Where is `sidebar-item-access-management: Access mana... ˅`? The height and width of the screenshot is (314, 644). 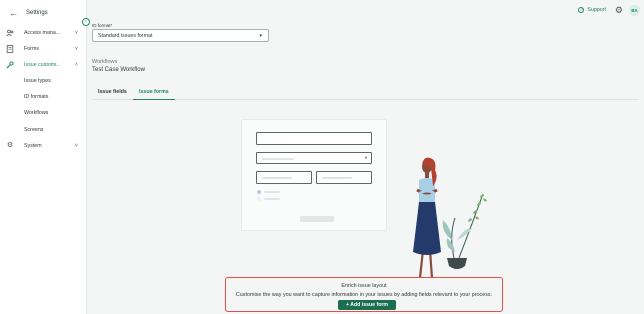
sidebar-item-access-management: Access mana... ˅ is located at coordinates (43, 33).